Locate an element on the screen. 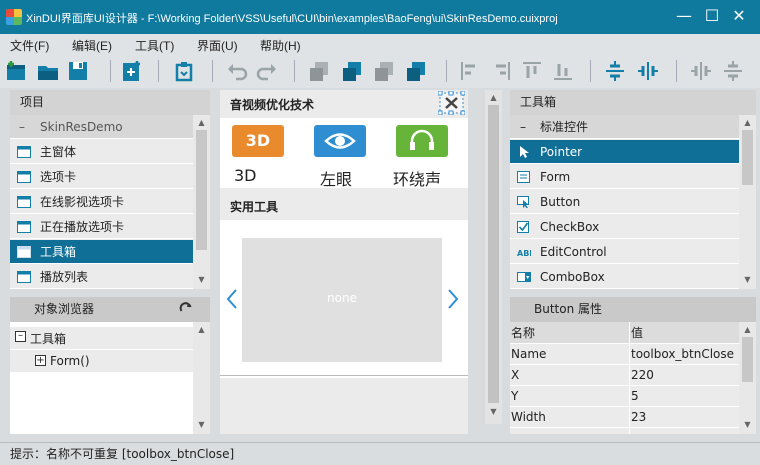 This screenshot has width=760, height=465. paste-icon is located at coordinates (352, 71).